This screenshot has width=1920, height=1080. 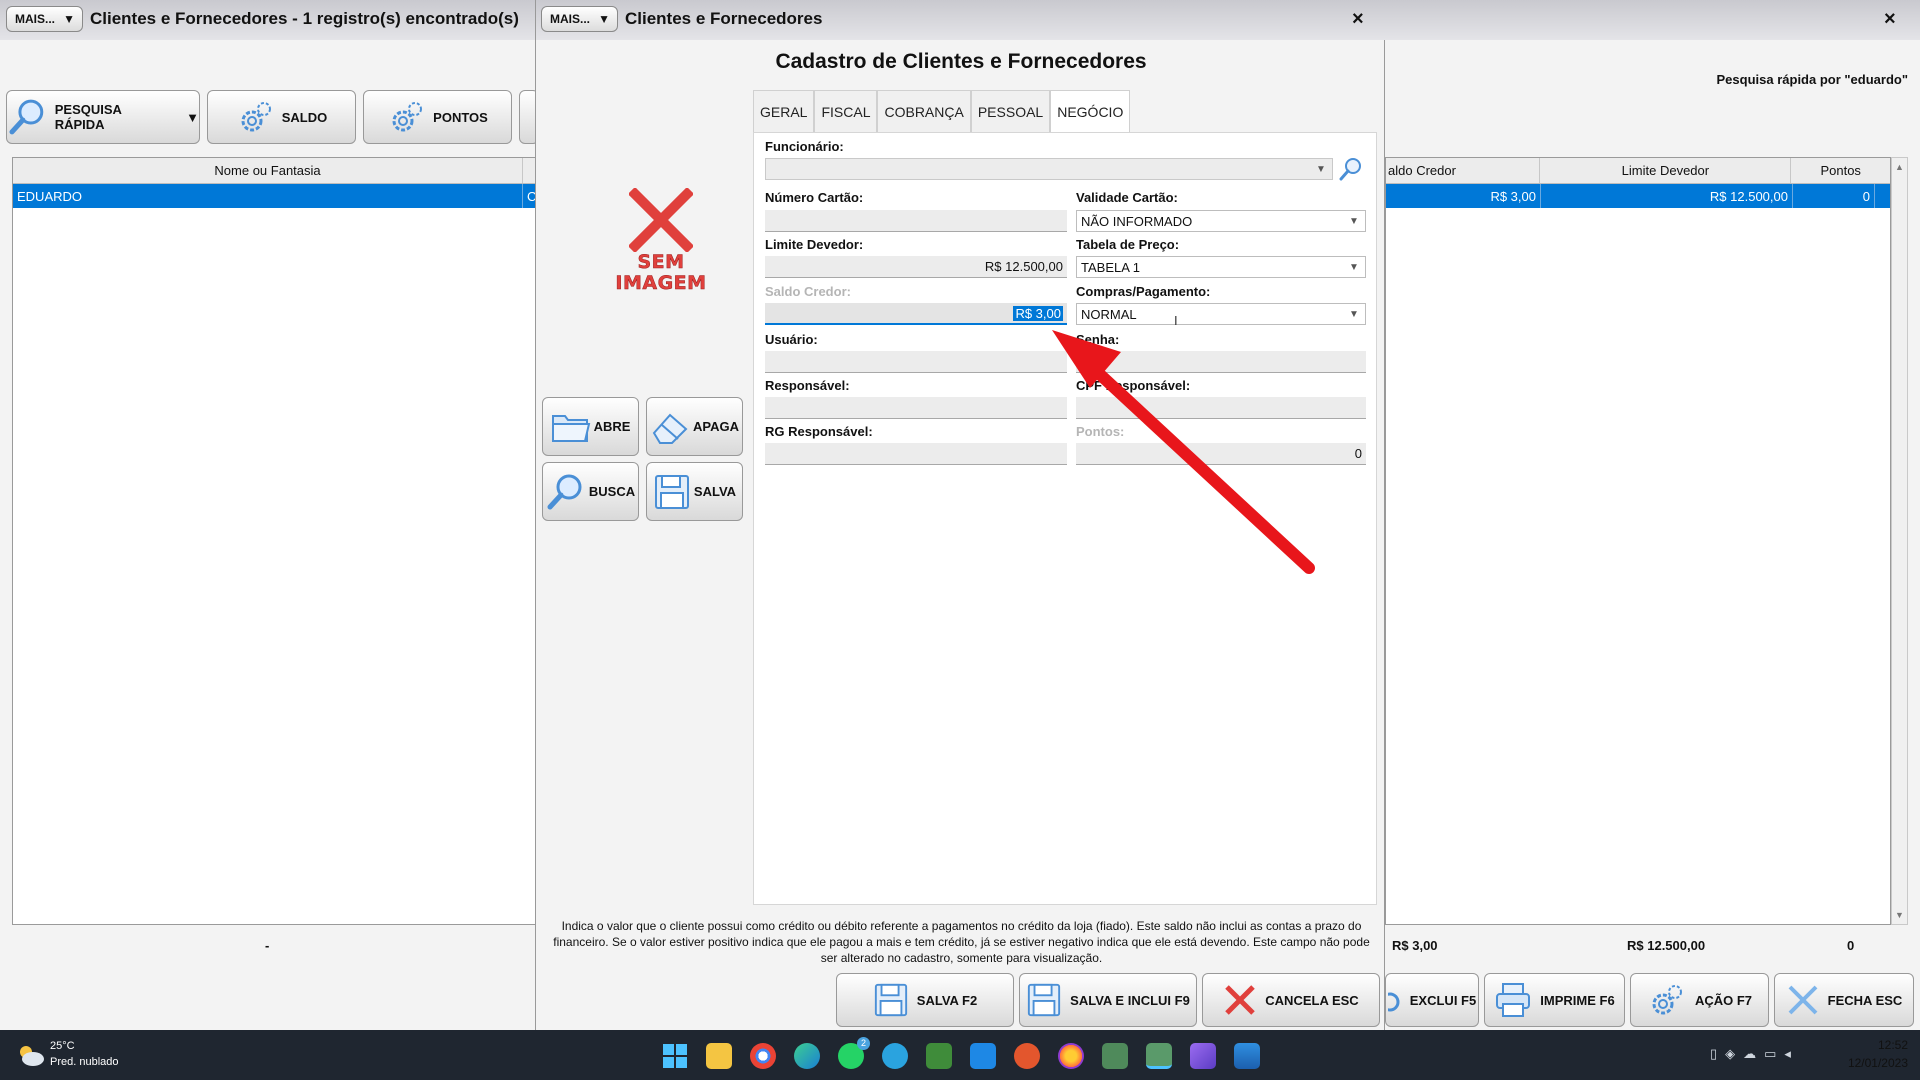 I want to click on search-image-button: BUSCA, so click(x=590, y=491).